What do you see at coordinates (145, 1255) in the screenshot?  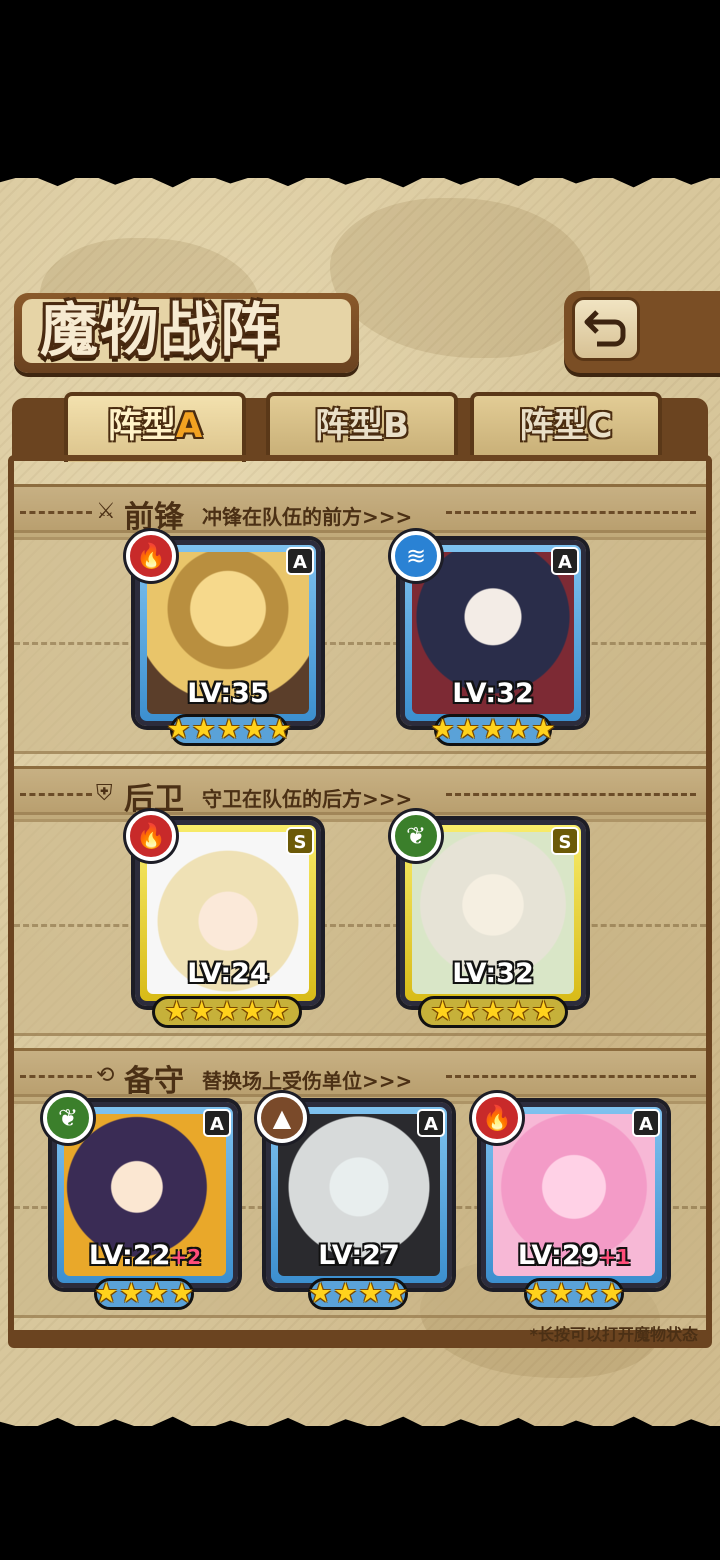 I see `monster-level: LV:22+2` at bounding box center [145, 1255].